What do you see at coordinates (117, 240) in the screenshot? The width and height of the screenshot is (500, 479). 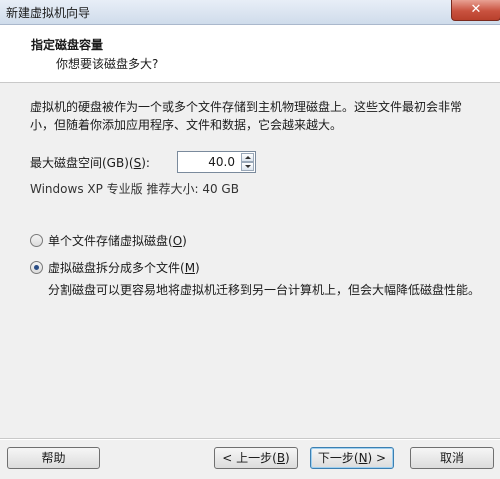 I see `single-file-label: 单个文件存储虚拟磁盘(O)` at bounding box center [117, 240].